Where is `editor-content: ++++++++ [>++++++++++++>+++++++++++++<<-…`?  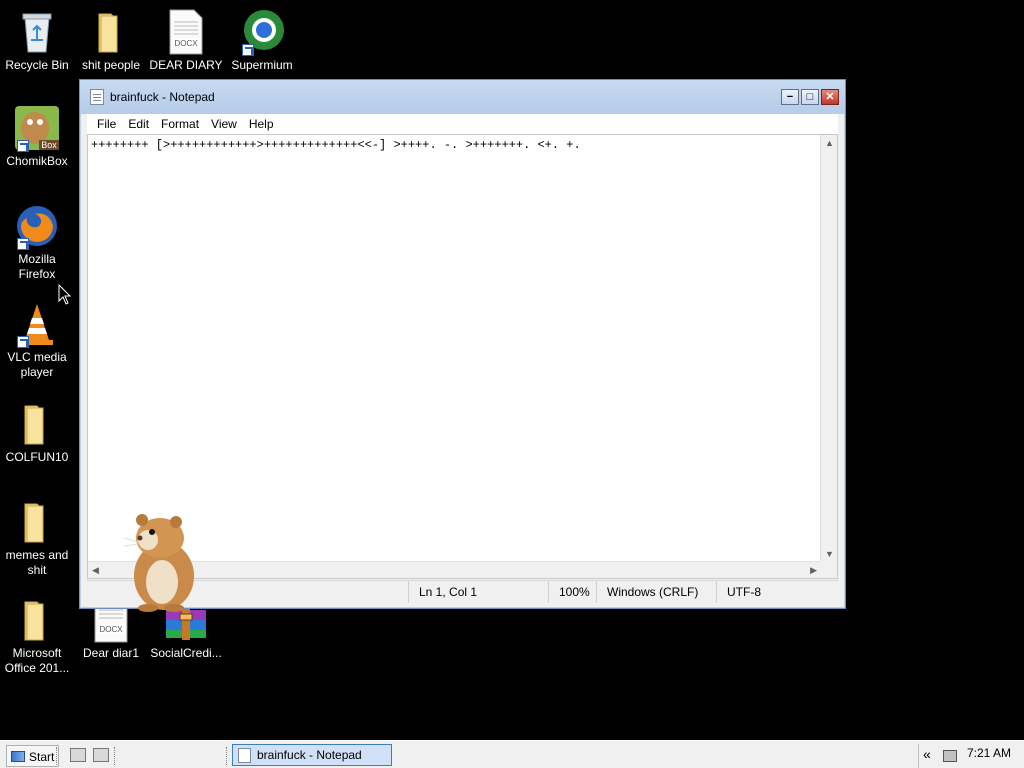
editor-content: ++++++++ [>++++++++++++>+++++++++++++<<-… is located at coordinates (336, 145).